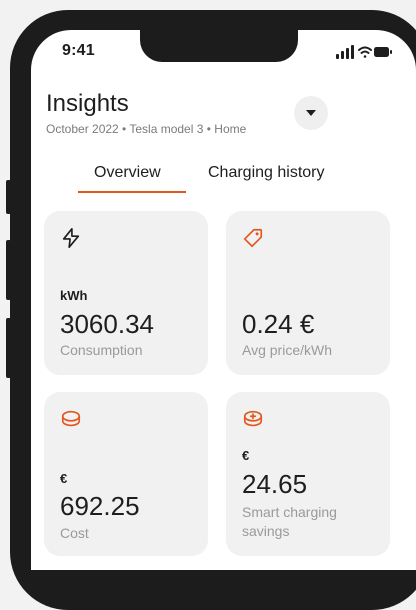 This screenshot has width=416, height=610. Describe the element at coordinates (126, 474) in the screenshot. I see `cost-card: € 692.25 Cost` at that location.